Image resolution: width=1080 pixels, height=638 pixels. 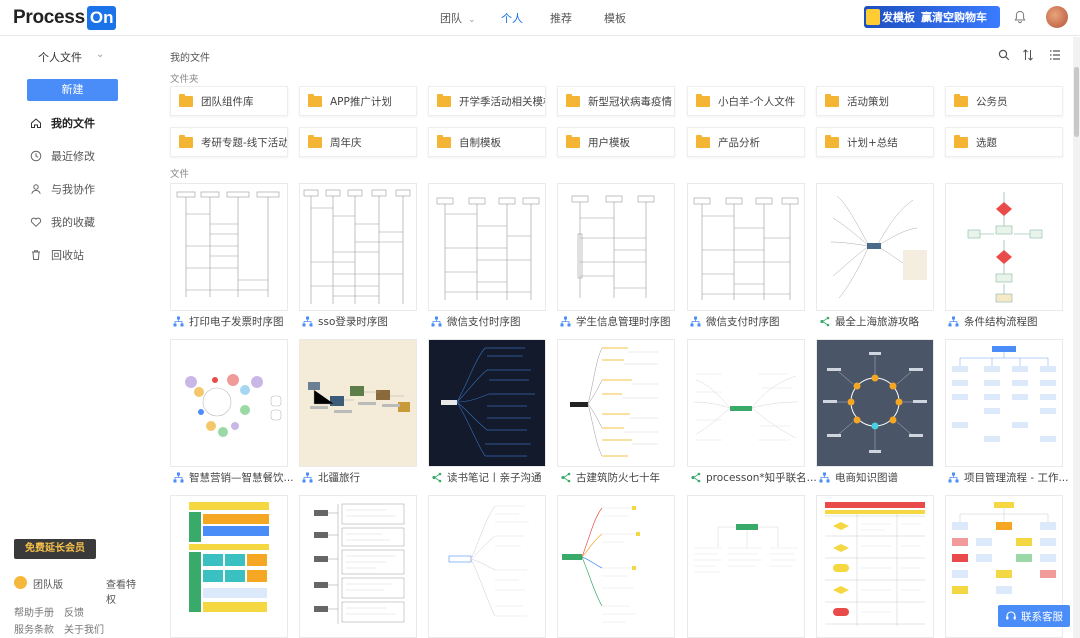 I want to click on feedback-link: 反馈, so click(x=74, y=611).